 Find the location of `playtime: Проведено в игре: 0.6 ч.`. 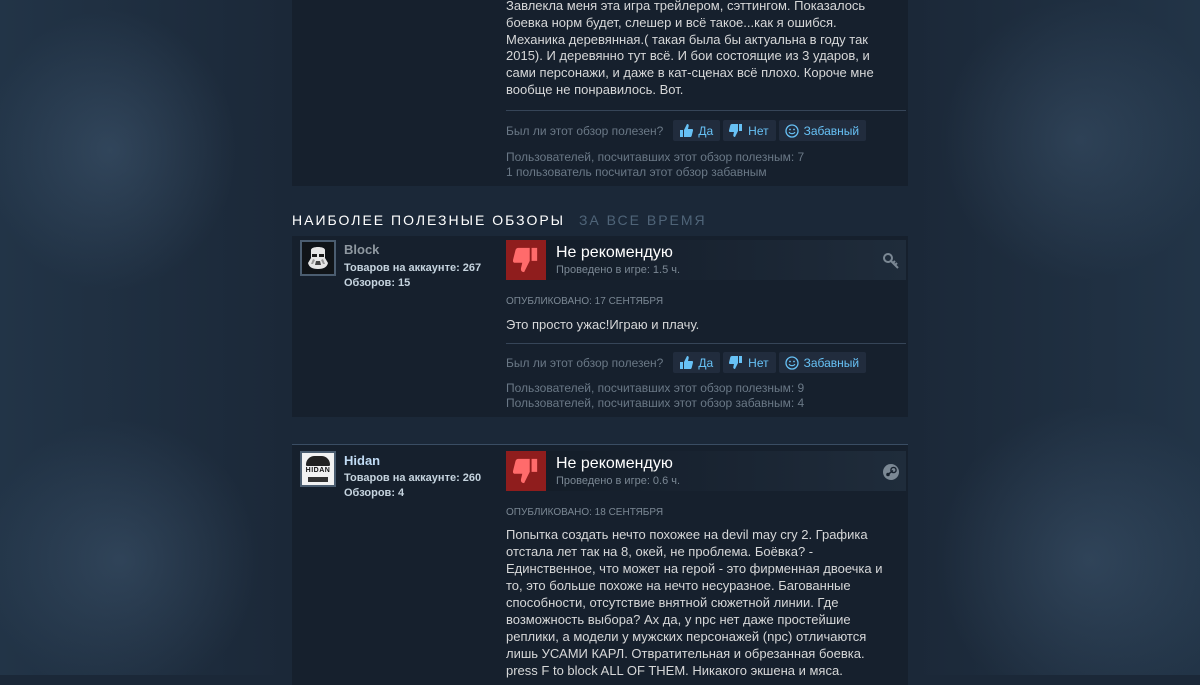

playtime: Проведено в игре: 0.6 ч. is located at coordinates (618, 481).